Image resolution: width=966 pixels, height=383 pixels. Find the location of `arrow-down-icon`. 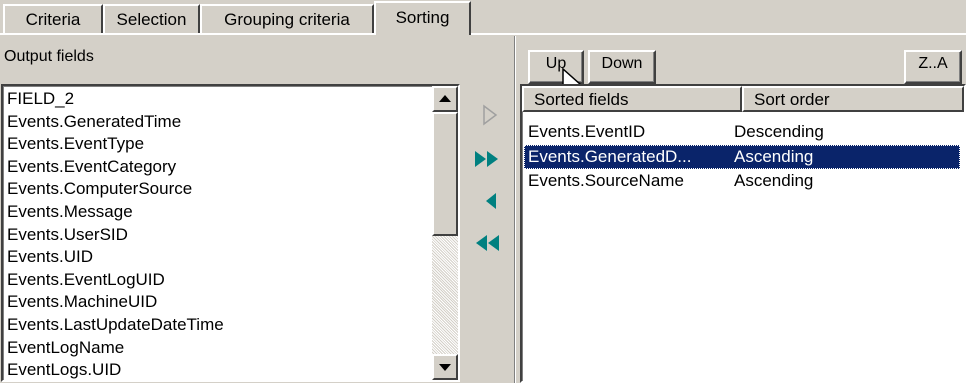

arrow-down-icon is located at coordinates (445, 367).